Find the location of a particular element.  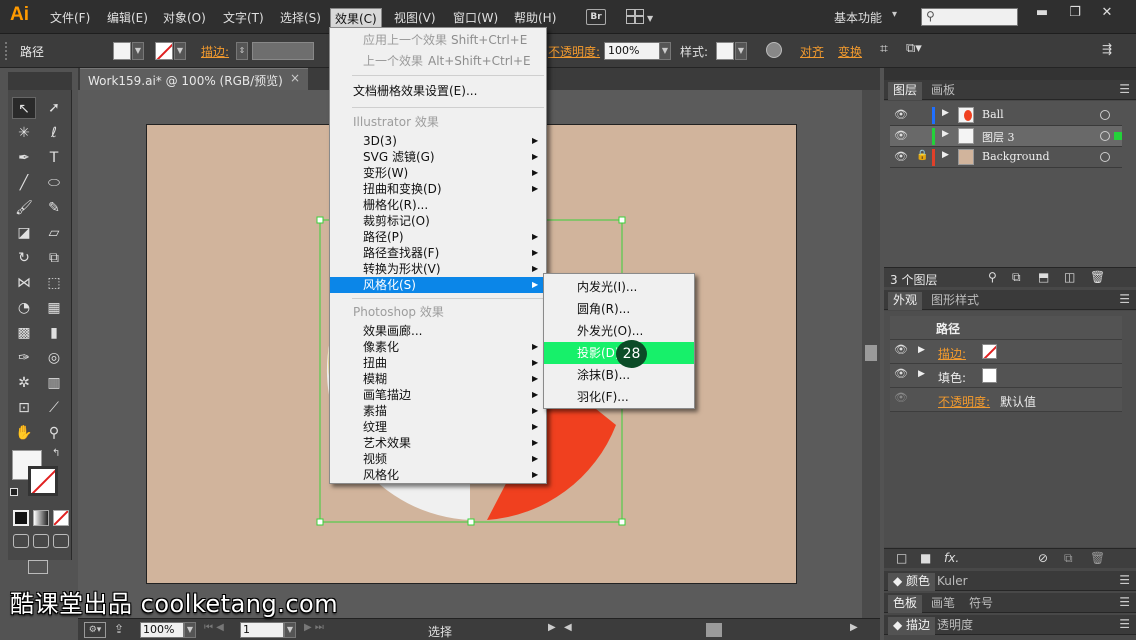

menu-distort-transform: 扭曲和变换(D) ▶ is located at coordinates (438, 189).